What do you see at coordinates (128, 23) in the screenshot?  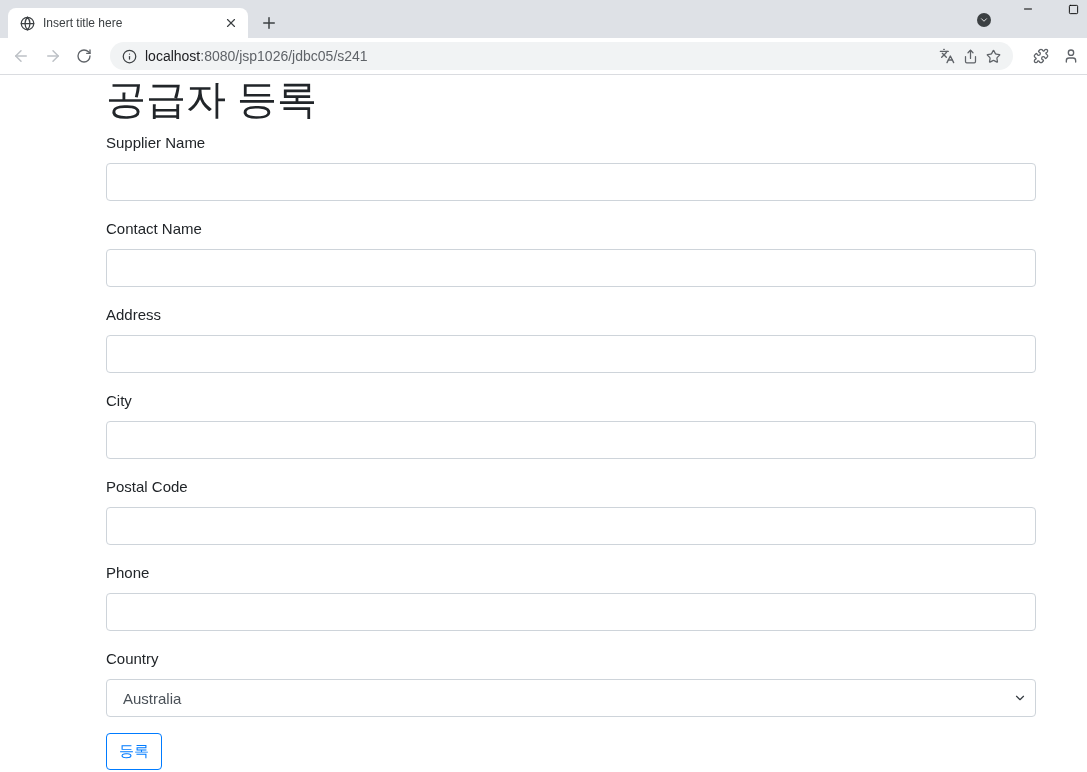 I see `browser-tab: Insert title here` at bounding box center [128, 23].